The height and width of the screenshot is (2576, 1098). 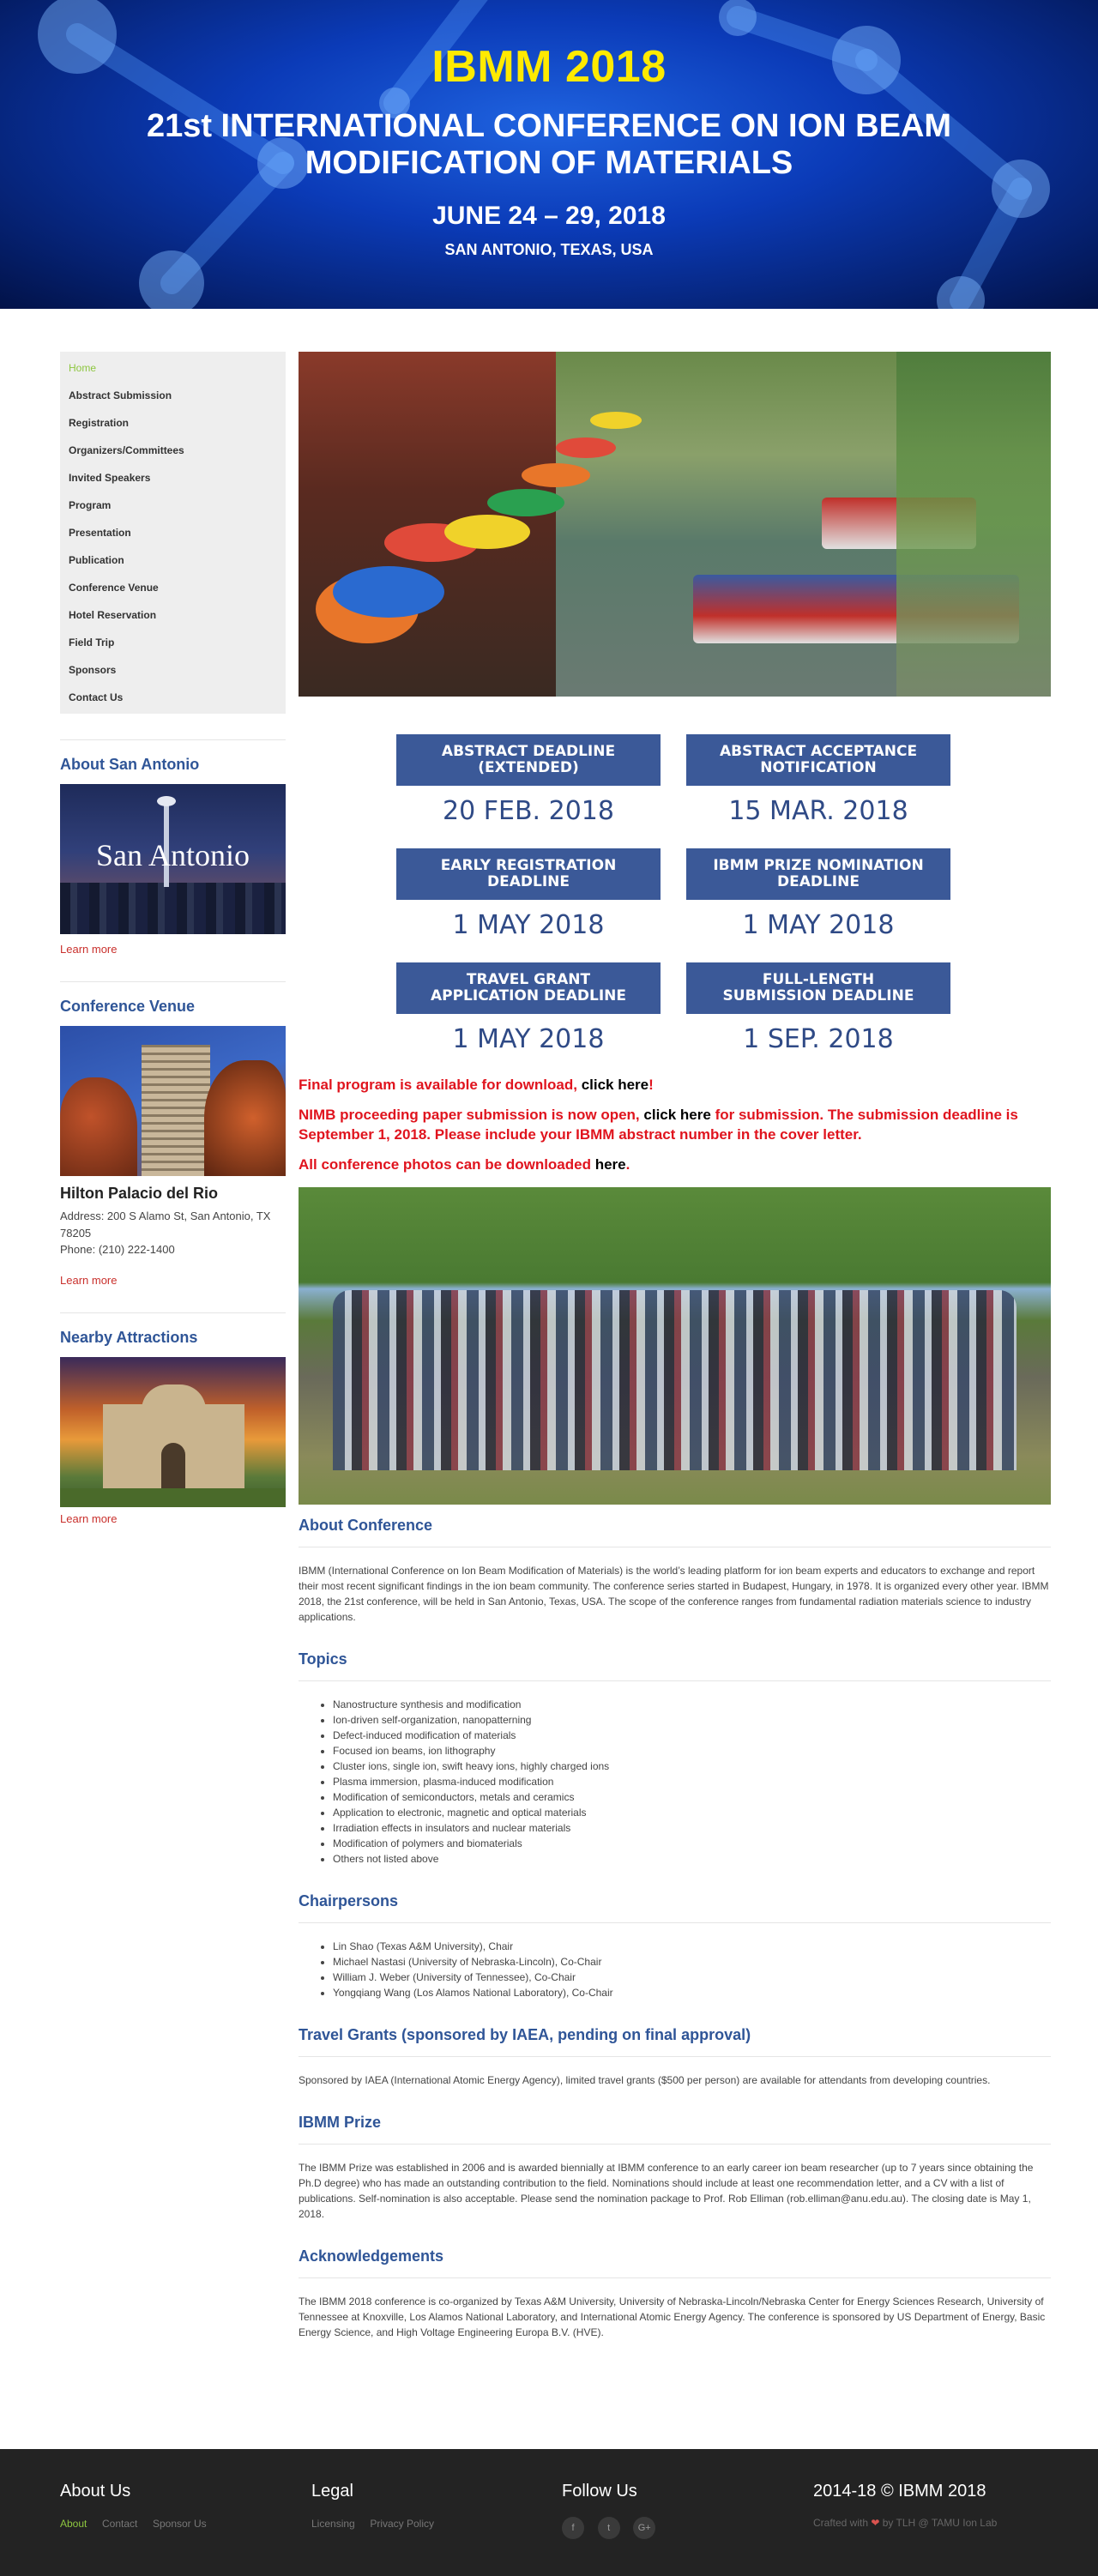 I want to click on program-download-link: click here, so click(x=615, y=1085).